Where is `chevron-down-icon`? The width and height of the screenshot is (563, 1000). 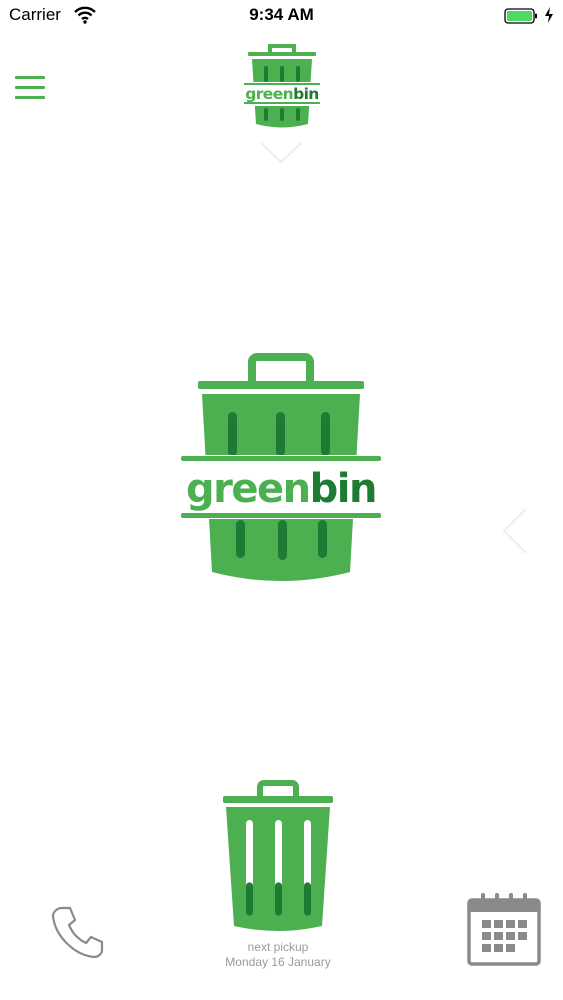 chevron-down-icon is located at coordinates (281, 153).